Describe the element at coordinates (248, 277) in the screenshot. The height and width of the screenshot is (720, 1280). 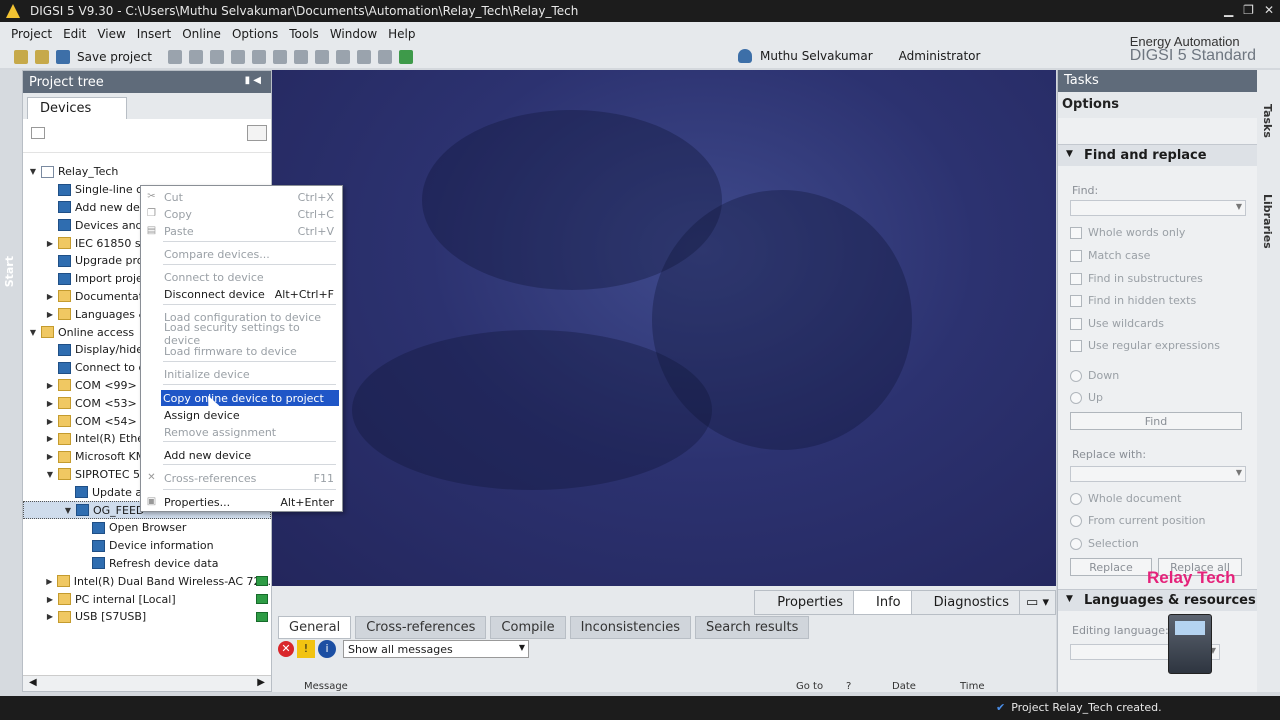
I see `context-item-connect-to-device: Connect to device` at that location.